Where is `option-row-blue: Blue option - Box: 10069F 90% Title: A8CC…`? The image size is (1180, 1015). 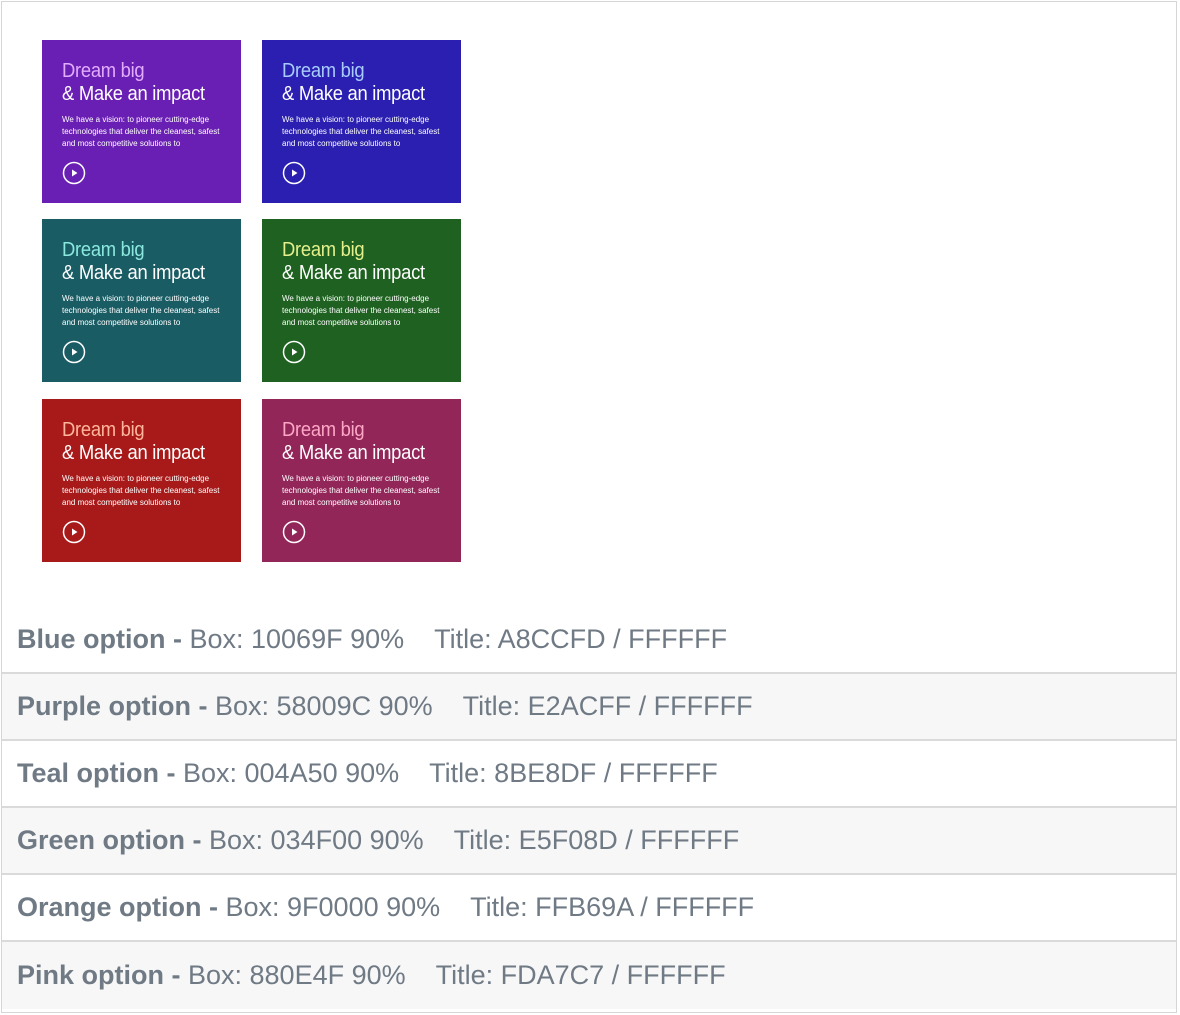 option-row-blue: Blue option - Box: 10069F 90% Title: A8CC… is located at coordinates (589, 640).